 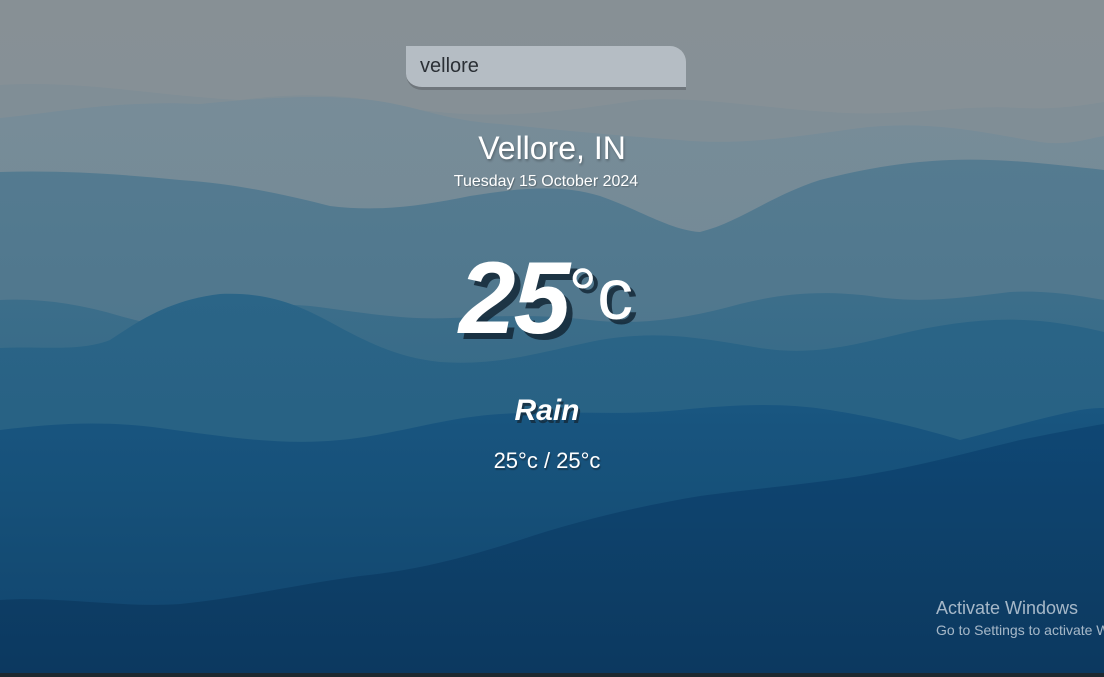 What do you see at coordinates (552, 675) in the screenshot?
I see `taskbar-edge` at bounding box center [552, 675].